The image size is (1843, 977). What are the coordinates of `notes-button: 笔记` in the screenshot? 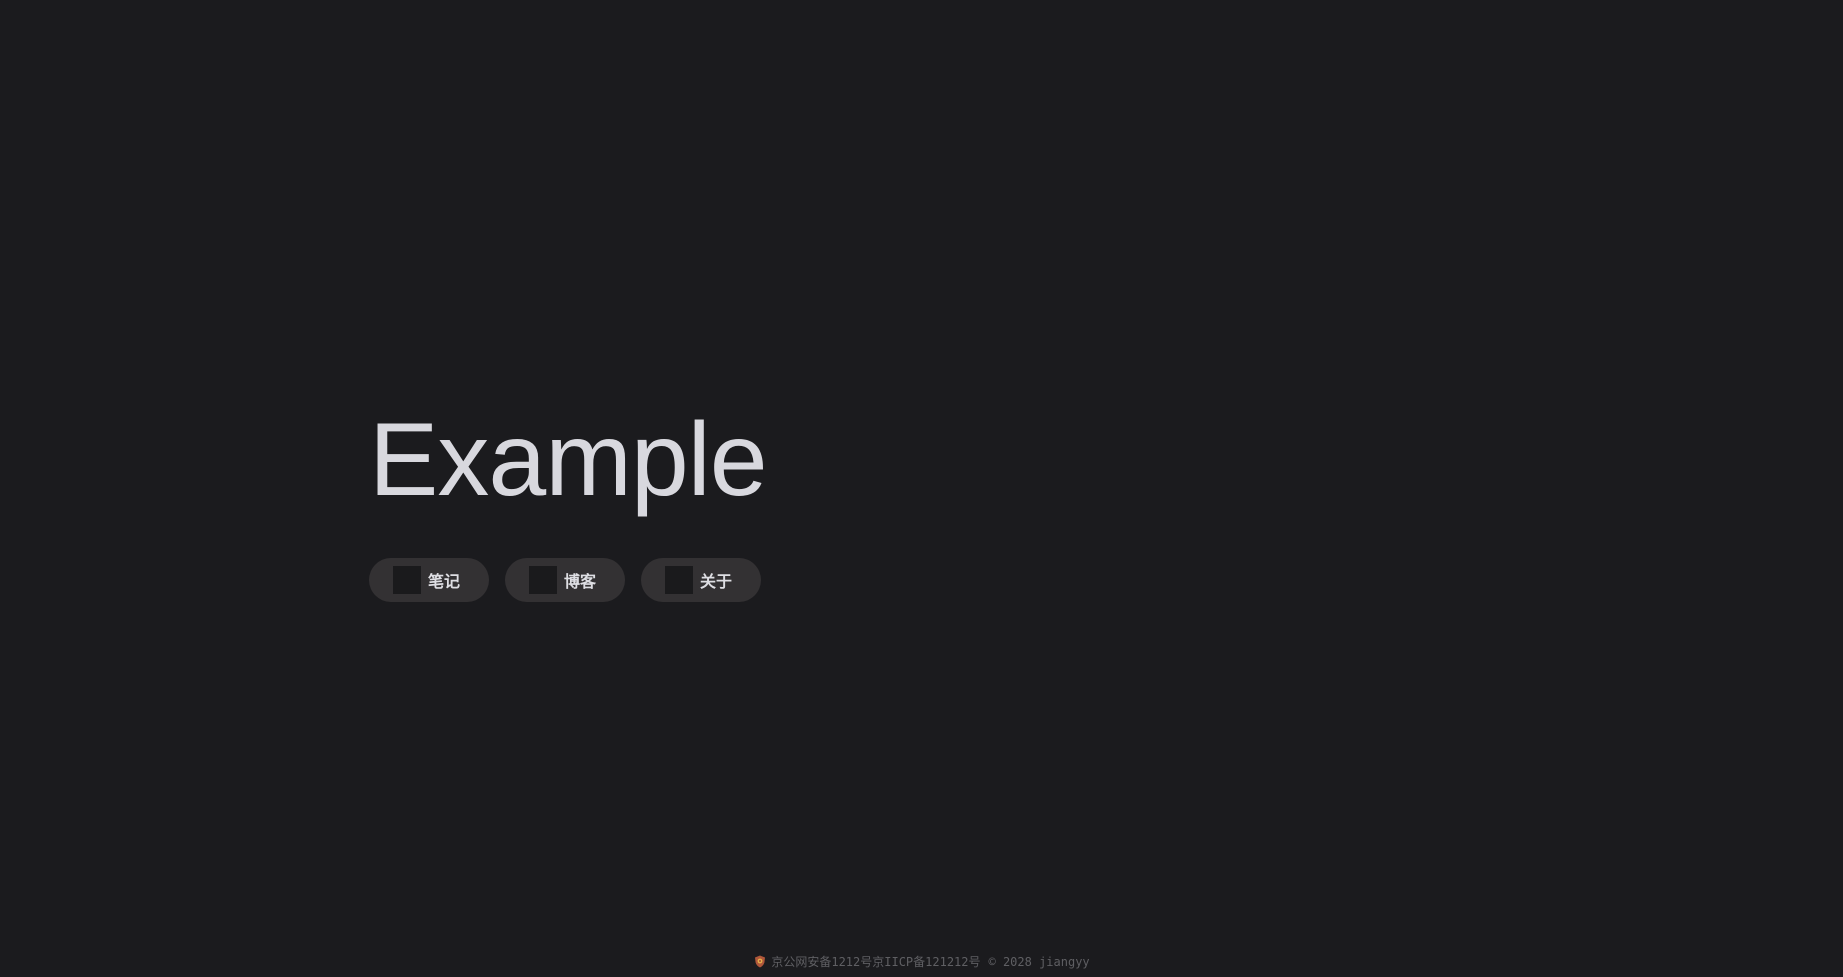 It's located at (429, 580).